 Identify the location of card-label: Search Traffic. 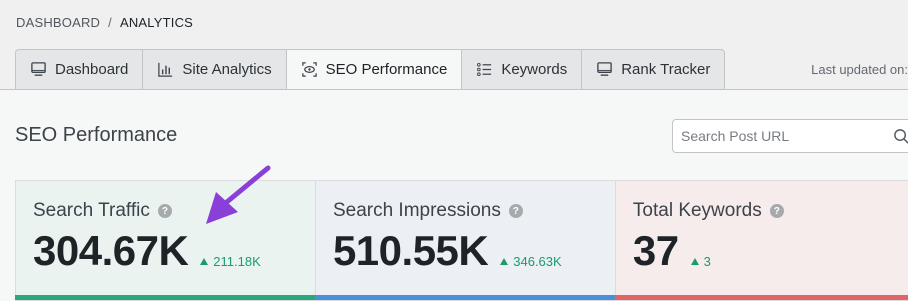
(91, 210).